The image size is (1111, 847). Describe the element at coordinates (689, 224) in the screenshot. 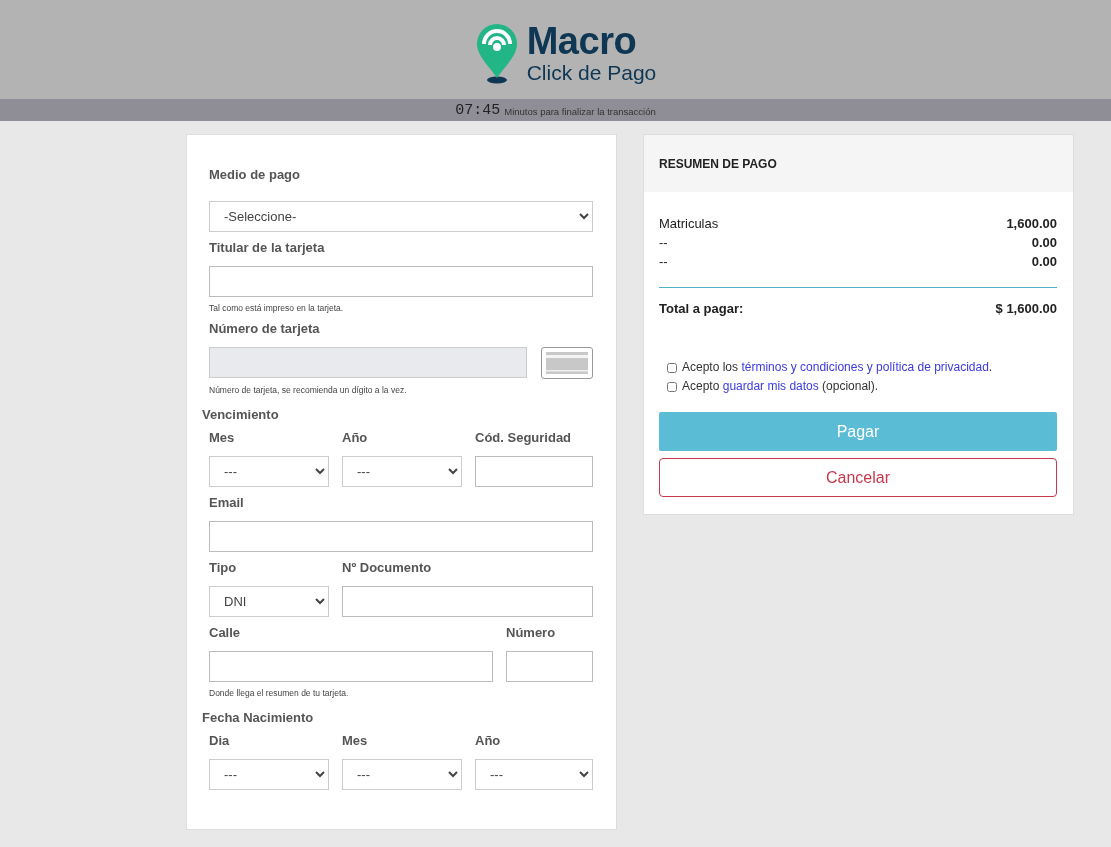

I see `item-name: Matriculas` at that location.